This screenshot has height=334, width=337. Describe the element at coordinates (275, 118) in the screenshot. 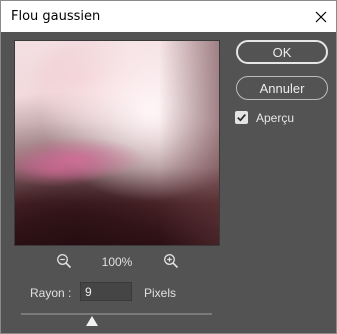

I see `preview-label: Aperçu` at that location.